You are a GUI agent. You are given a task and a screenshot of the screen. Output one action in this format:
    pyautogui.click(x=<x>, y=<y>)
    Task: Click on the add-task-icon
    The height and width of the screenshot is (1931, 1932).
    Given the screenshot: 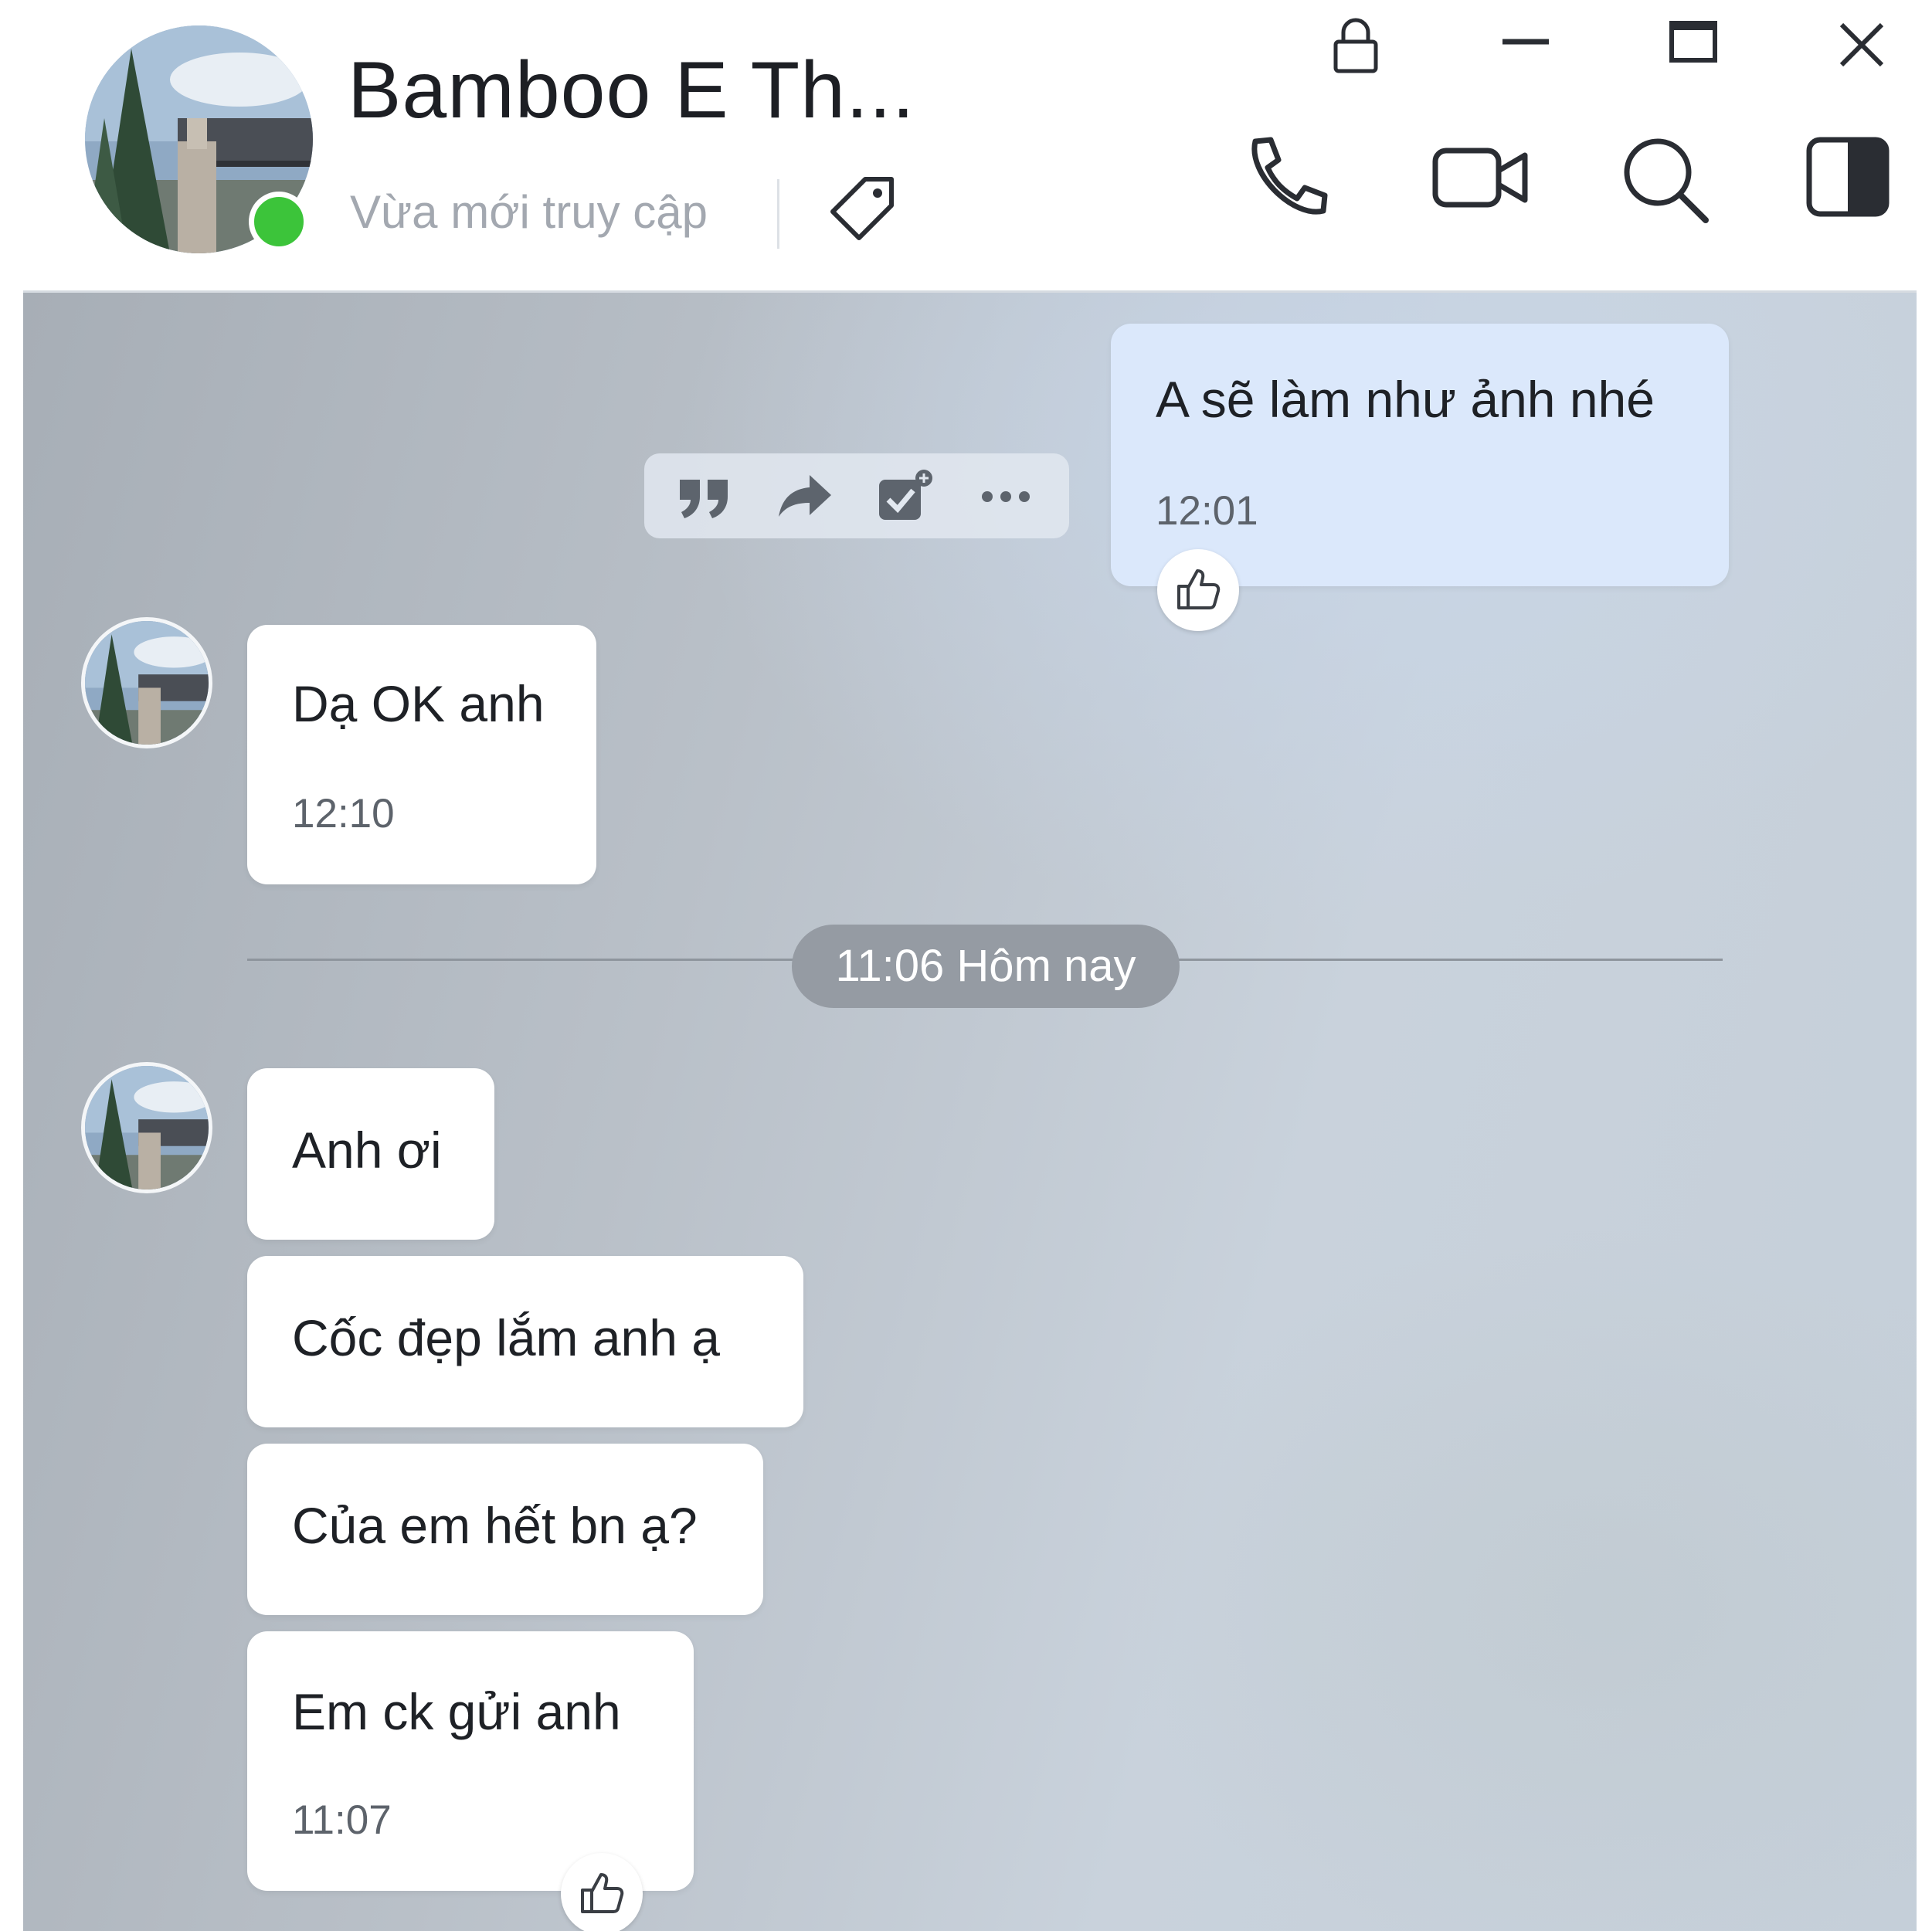 What is the action you would take?
    pyautogui.click(x=906, y=496)
    